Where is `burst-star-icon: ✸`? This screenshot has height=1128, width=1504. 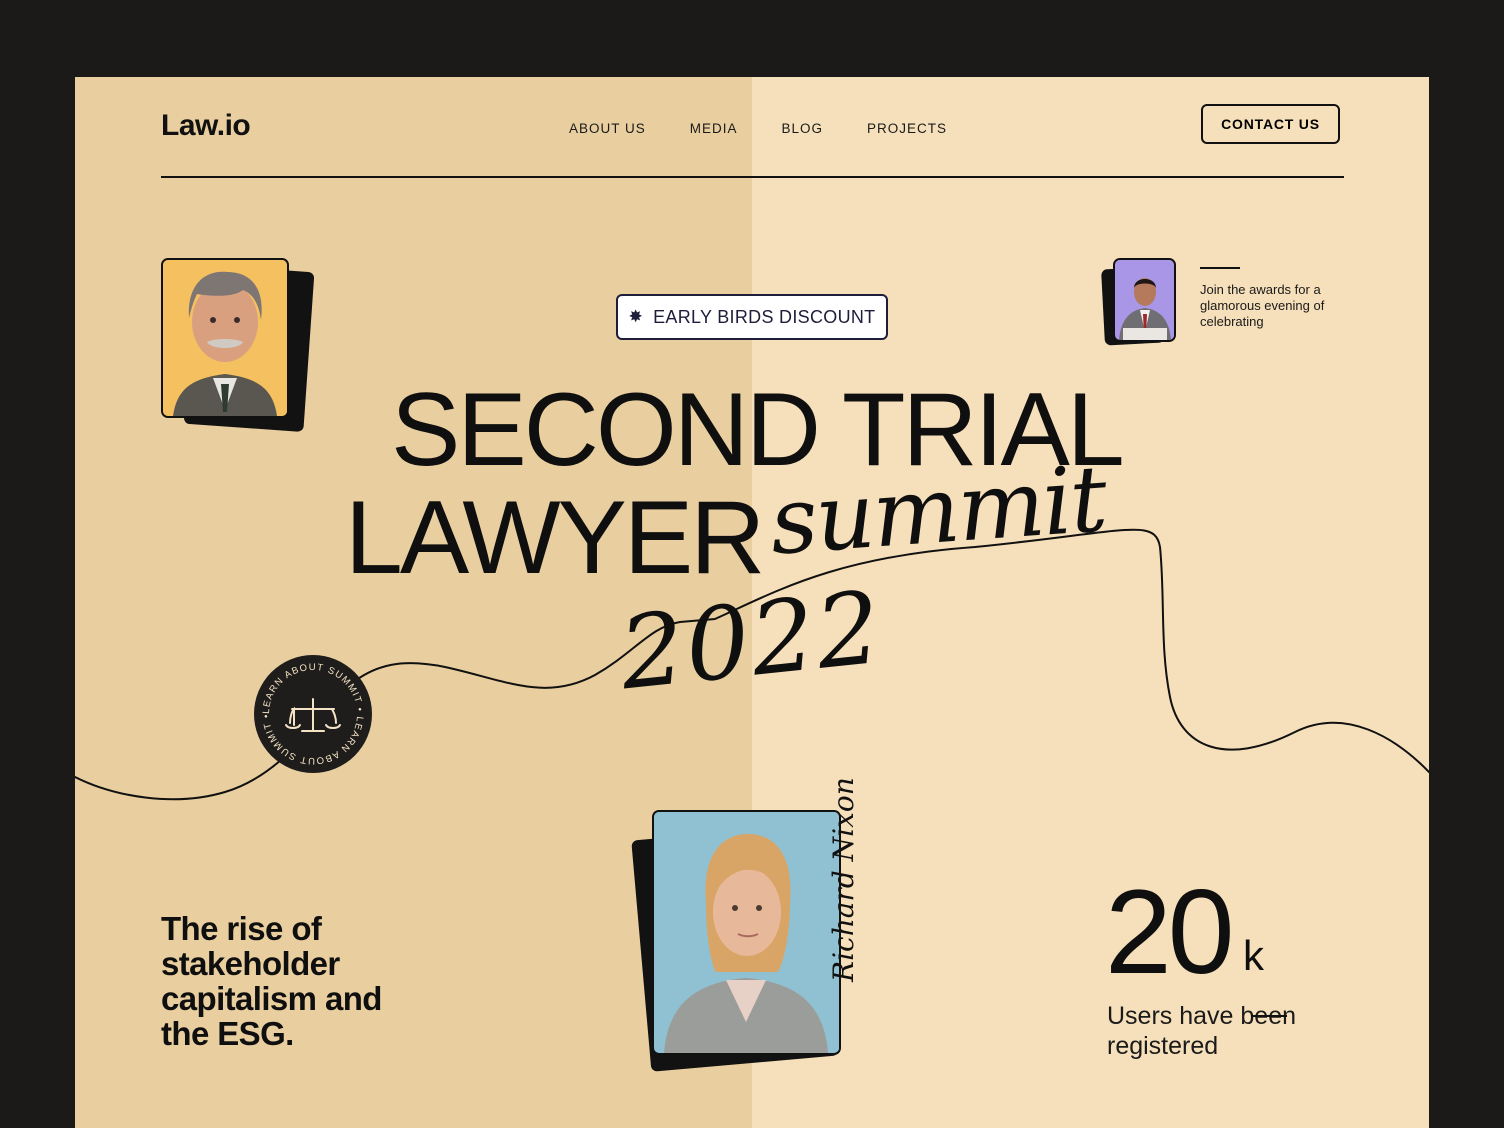 burst-star-icon: ✸ is located at coordinates (636, 316).